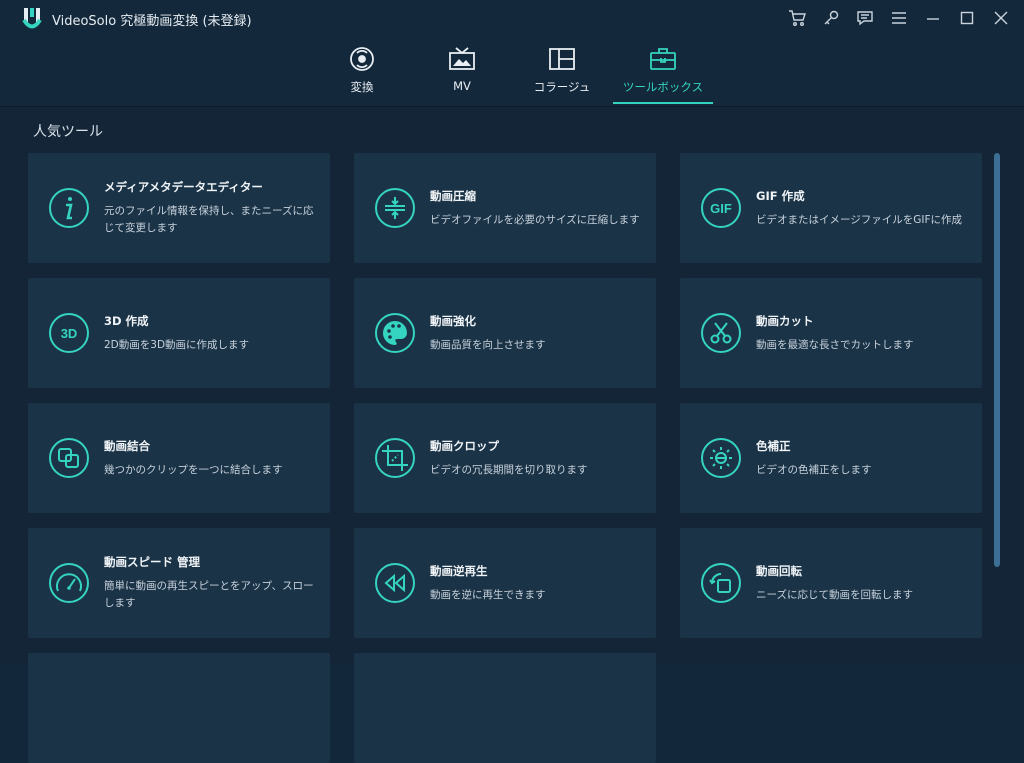 The image size is (1024, 763). I want to click on tool-card-video-rotate: 動画回転 ニーズに応じて動画を回転します, so click(831, 583).